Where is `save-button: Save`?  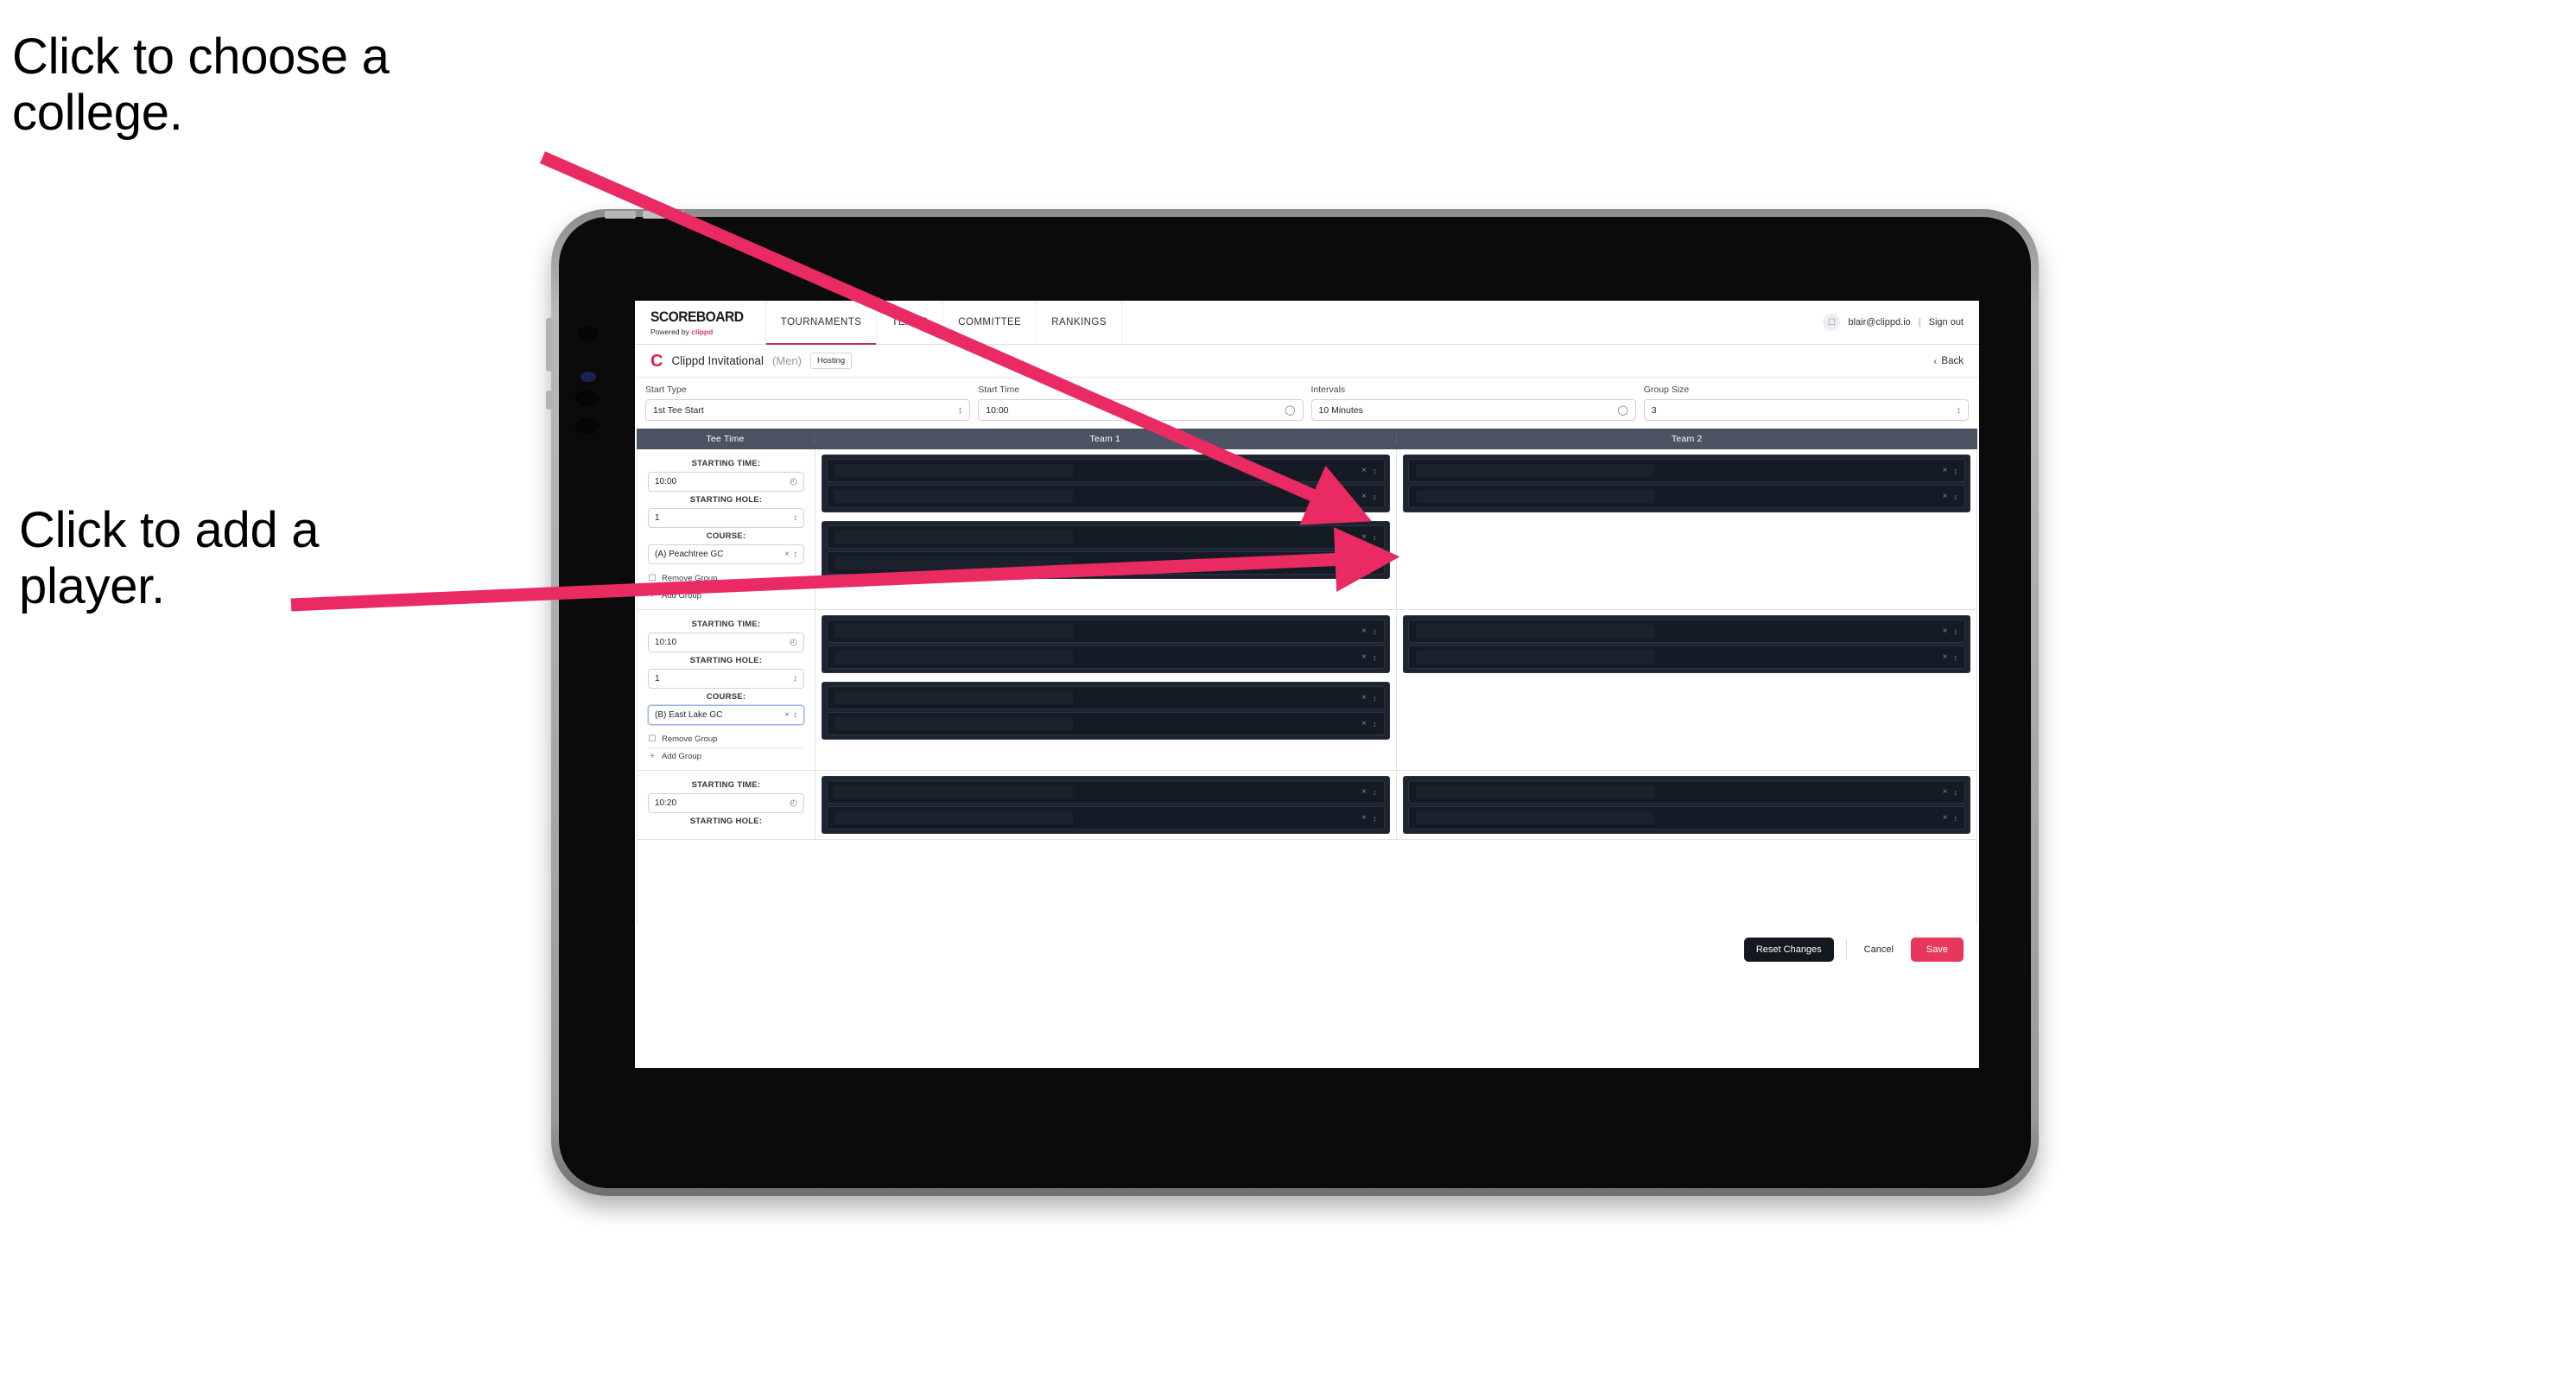 save-button: Save is located at coordinates (1937, 950).